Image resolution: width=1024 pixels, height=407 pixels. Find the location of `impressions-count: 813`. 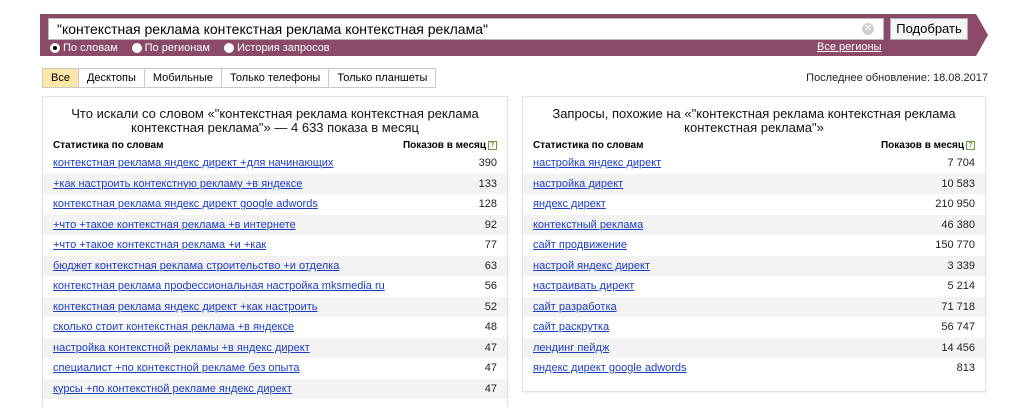

impressions-count: 813 is located at coordinates (965, 368).